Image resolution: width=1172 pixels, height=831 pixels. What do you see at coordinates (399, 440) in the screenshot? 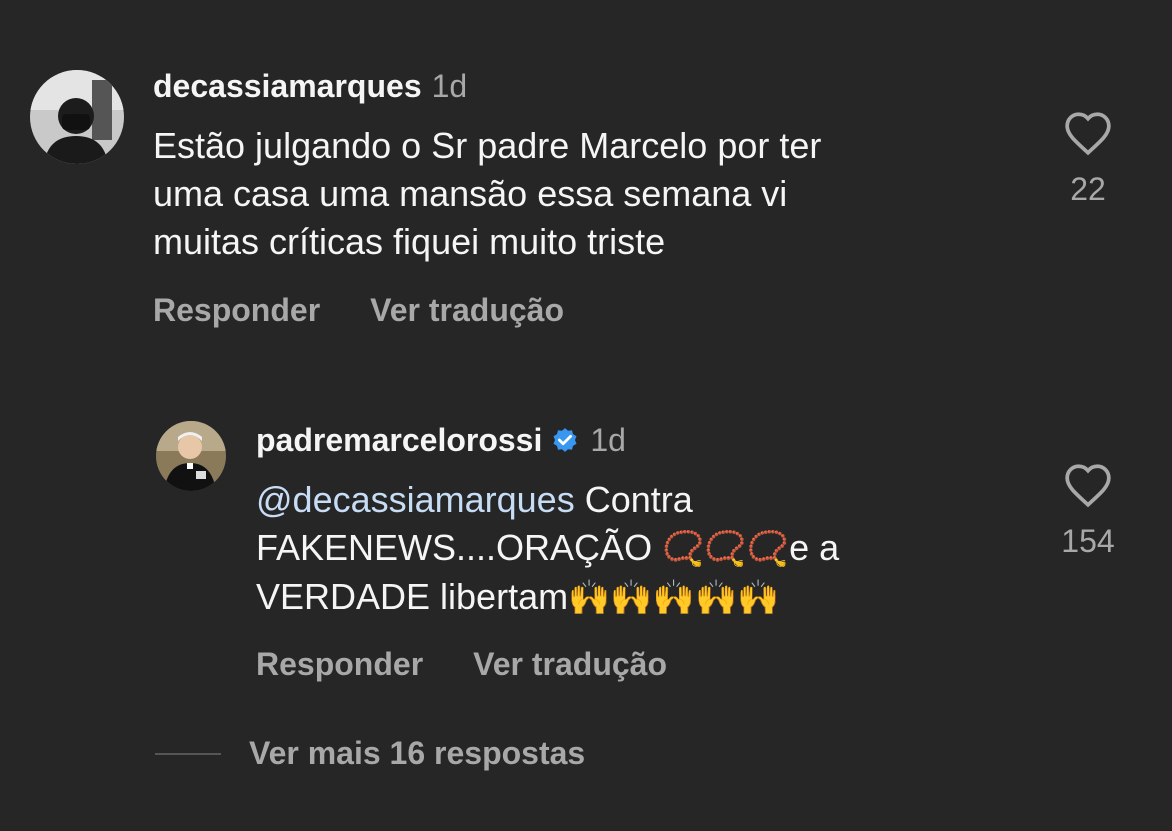
I see `username: padremarcelorossi` at bounding box center [399, 440].